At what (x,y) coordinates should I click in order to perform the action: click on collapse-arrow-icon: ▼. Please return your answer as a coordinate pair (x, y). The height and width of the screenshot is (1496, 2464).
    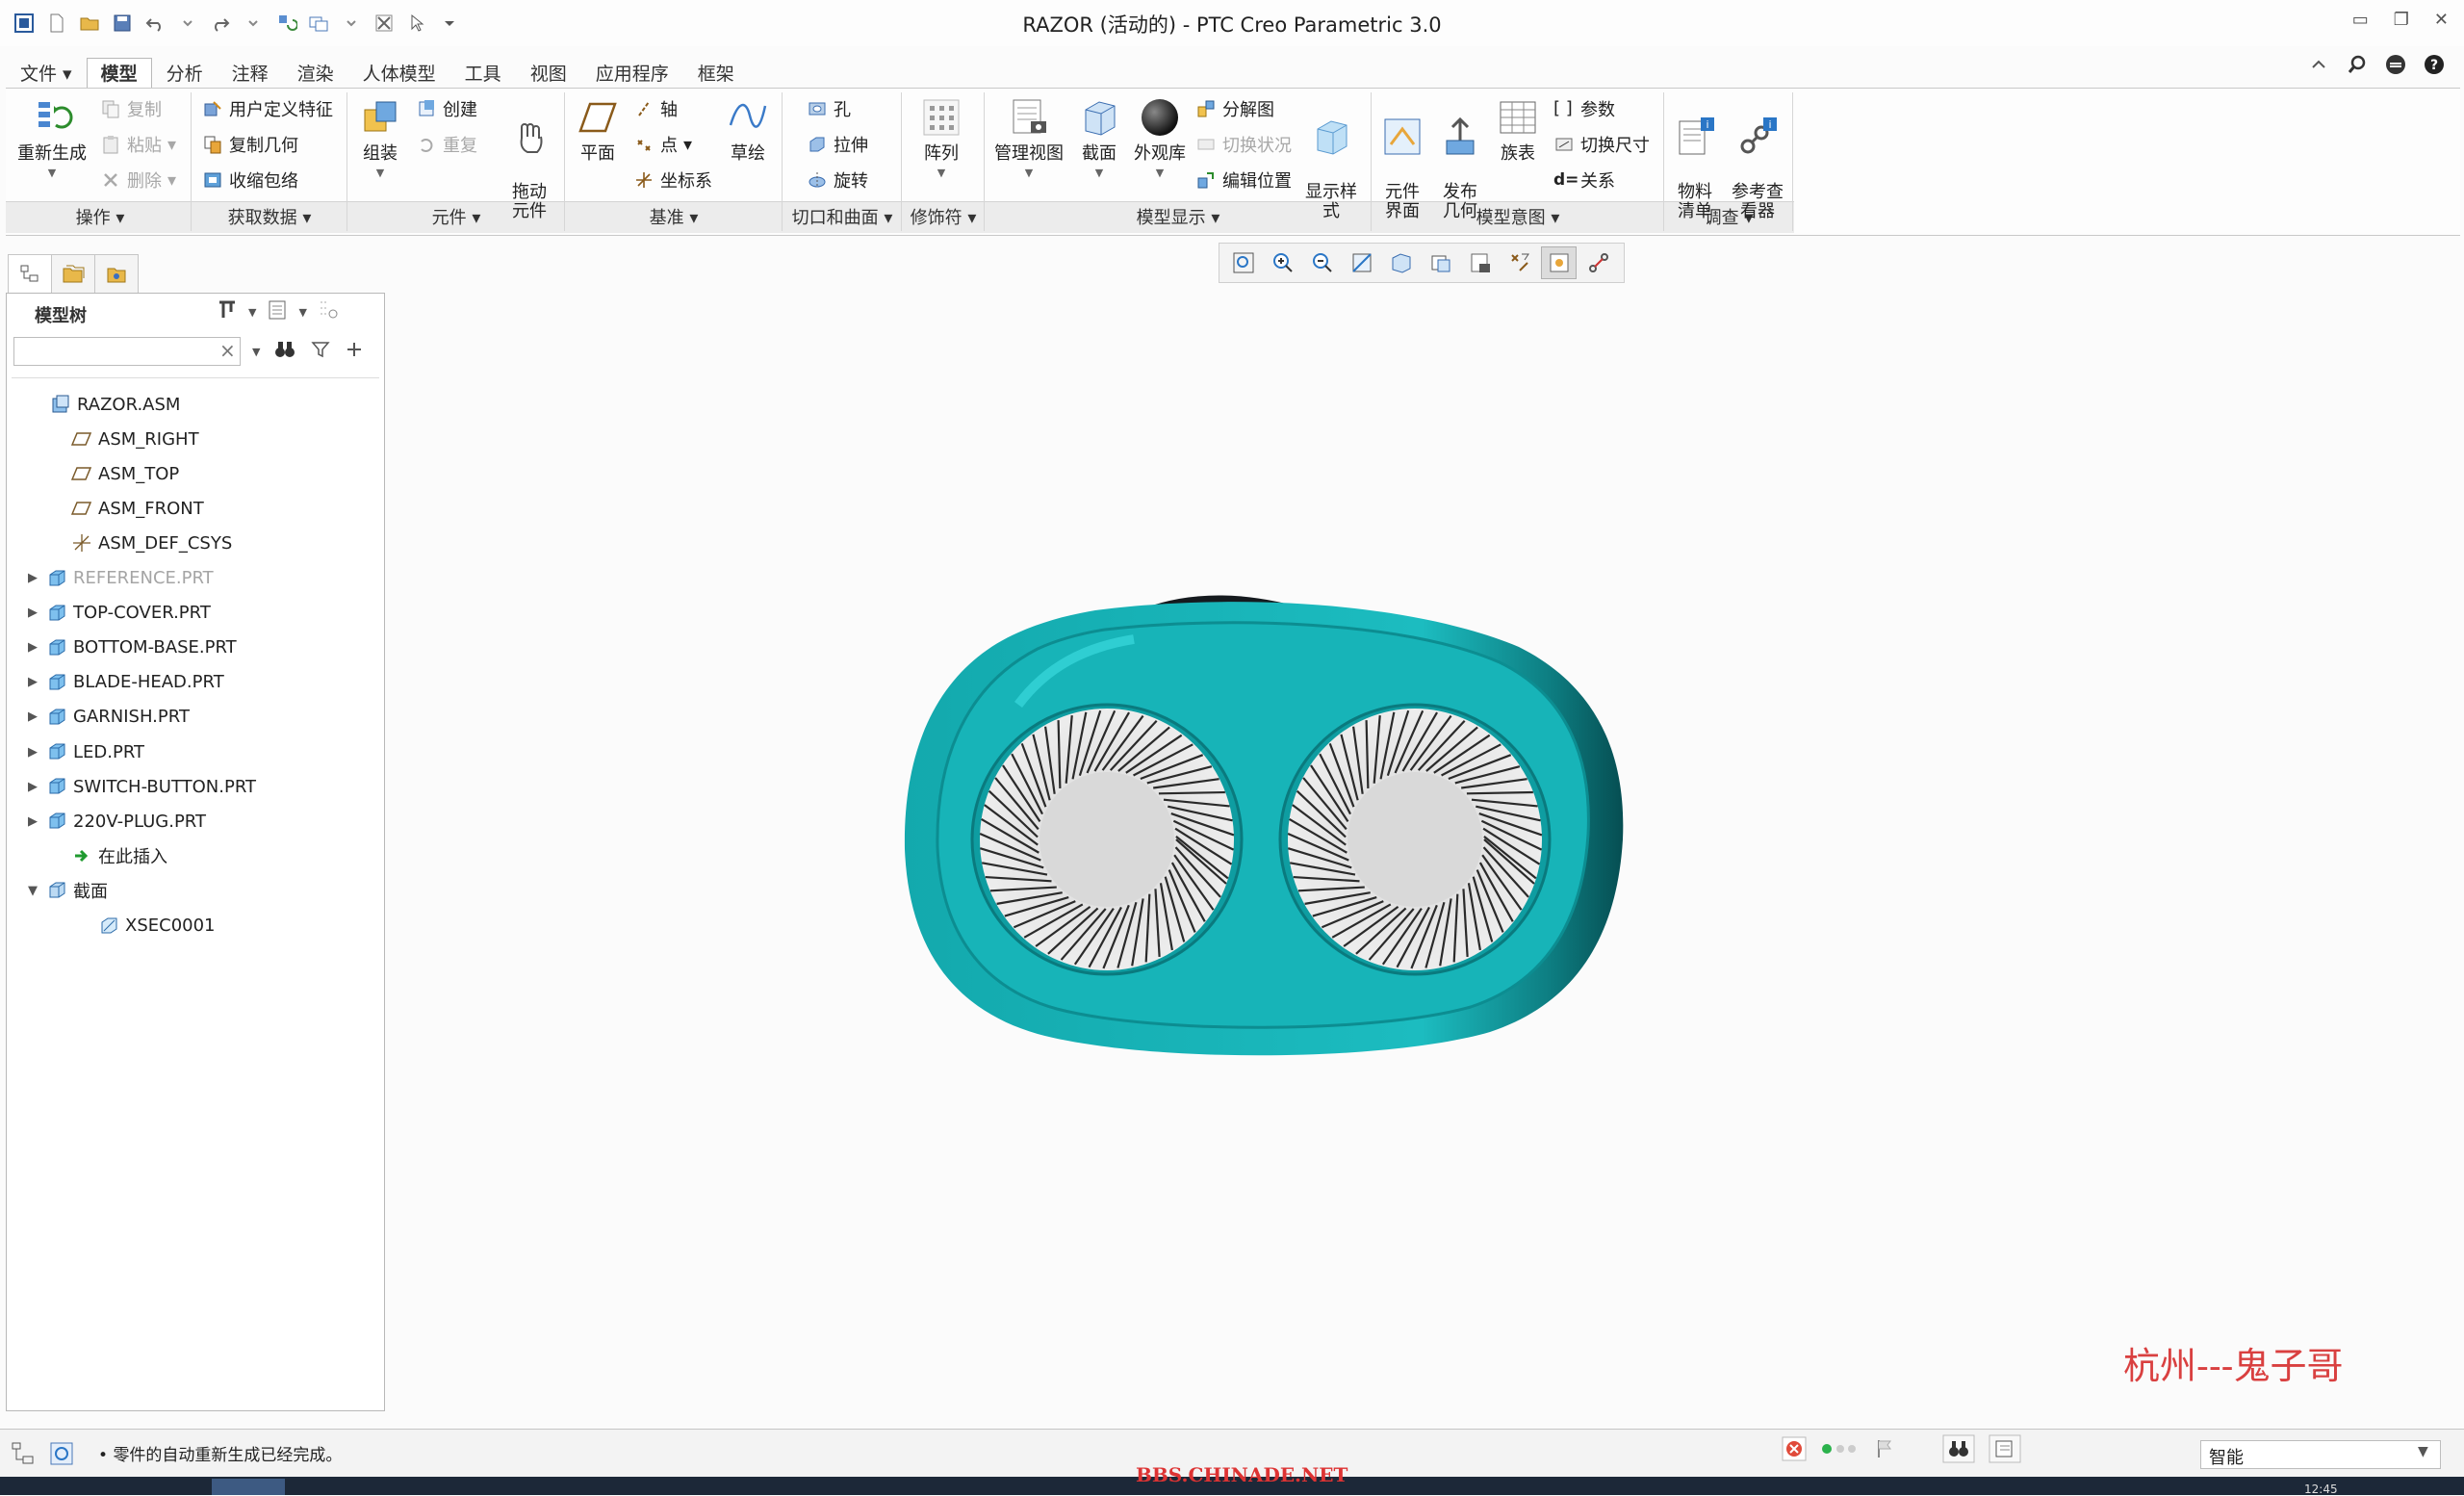
    Looking at the image, I should click on (32, 891).